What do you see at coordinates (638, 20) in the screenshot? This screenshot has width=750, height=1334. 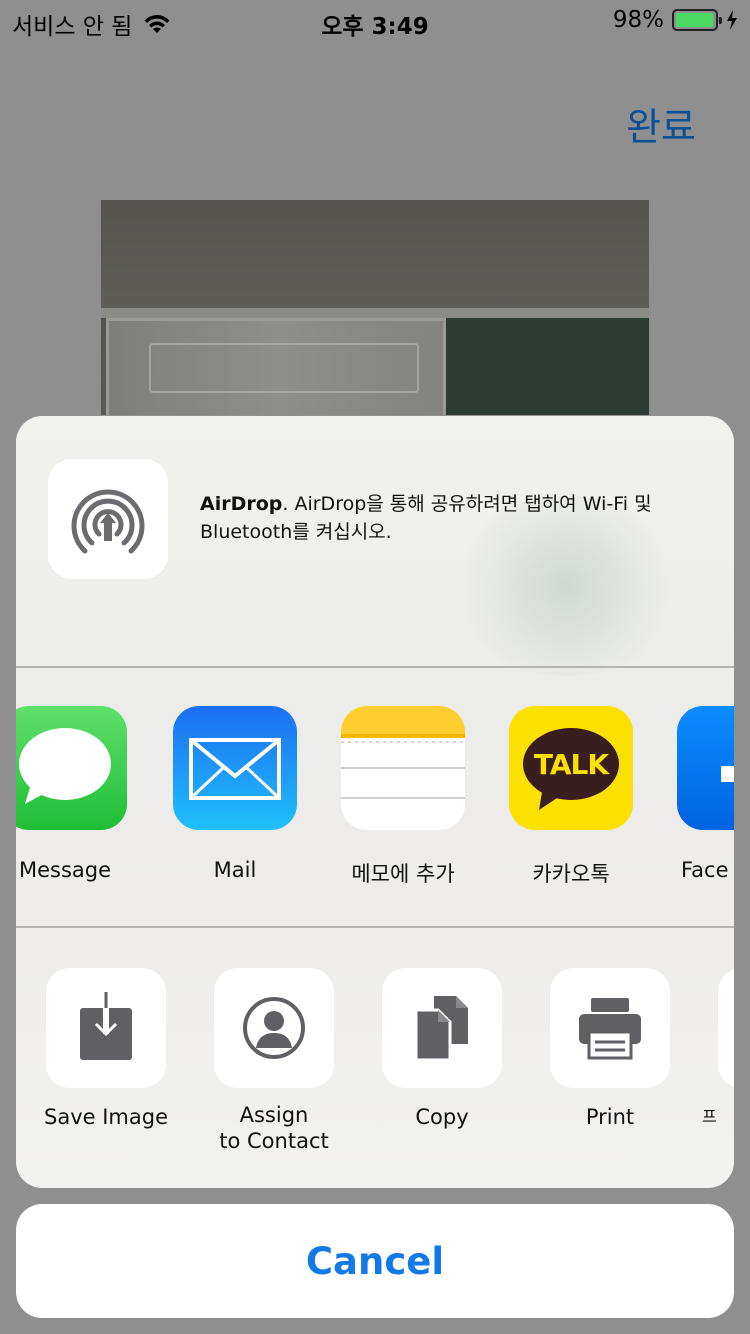 I see `battery-percent: 98%` at bounding box center [638, 20].